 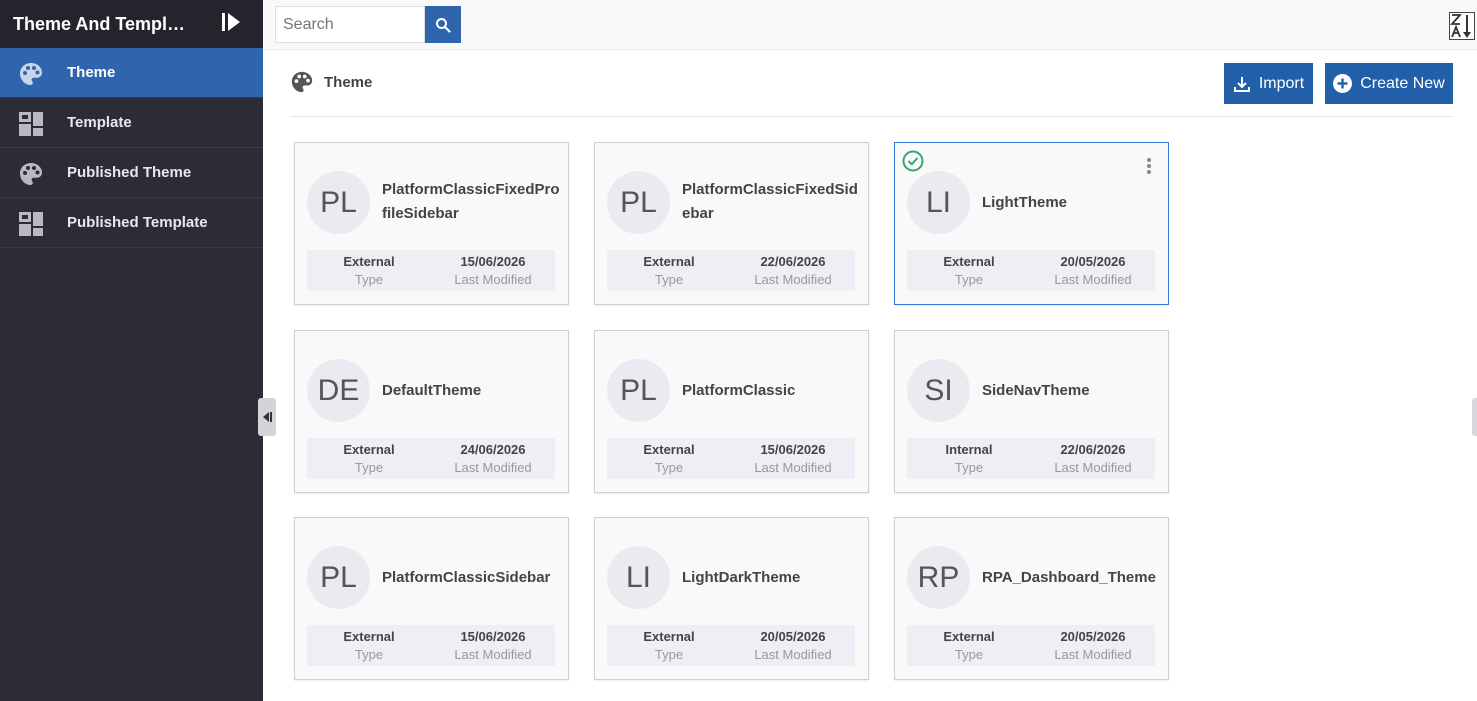 I want to click on create-new-button: Create New, so click(x=1389, y=83).